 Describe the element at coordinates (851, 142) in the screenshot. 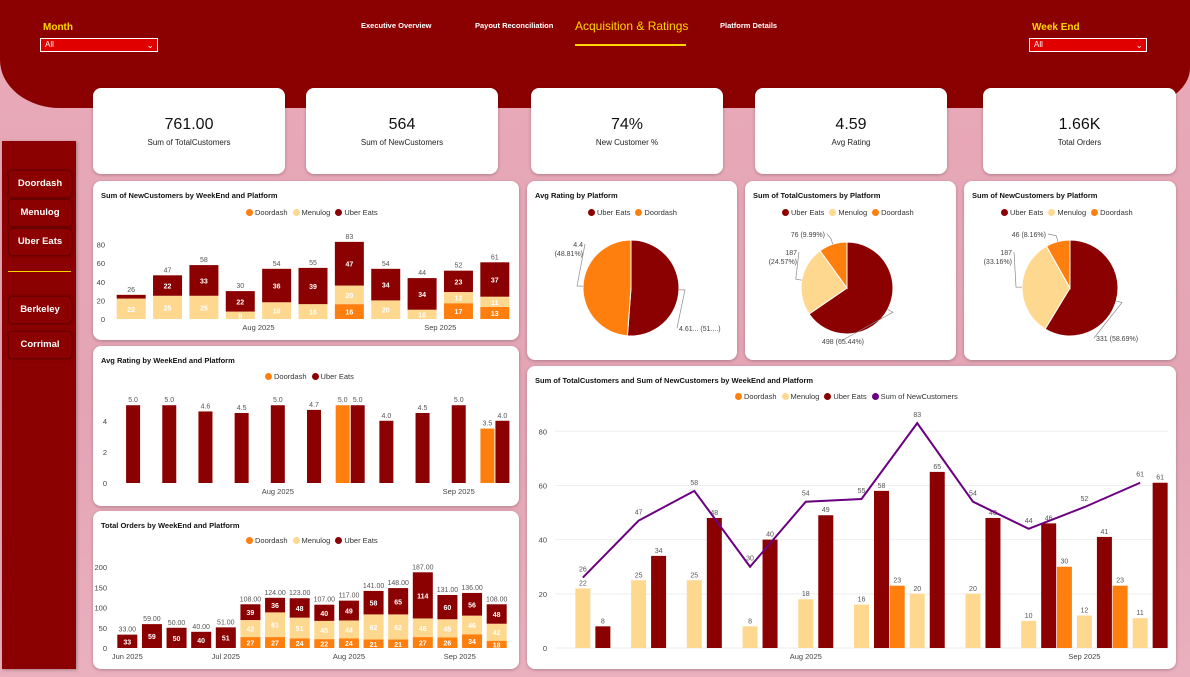

I see `kpi-label: Avg Rating` at that location.